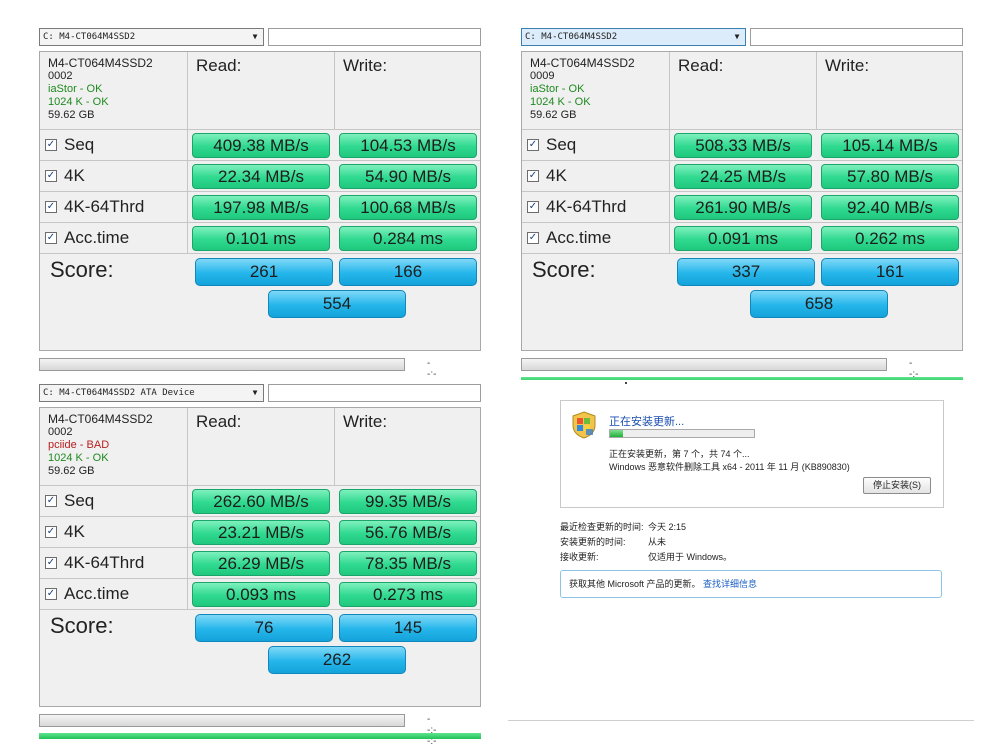 This screenshot has height=750, width=1000. What do you see at coordinates (584, 425) in the screenshot?
I see `windows-update-shield-icon` at bounding box center [584, 425].